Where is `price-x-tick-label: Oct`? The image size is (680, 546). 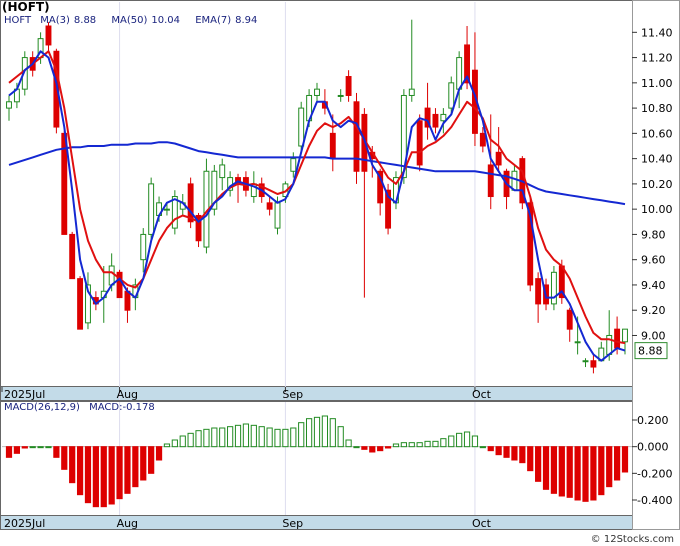 price-x-tick-label: Oct is located at coordinates (482, 394).